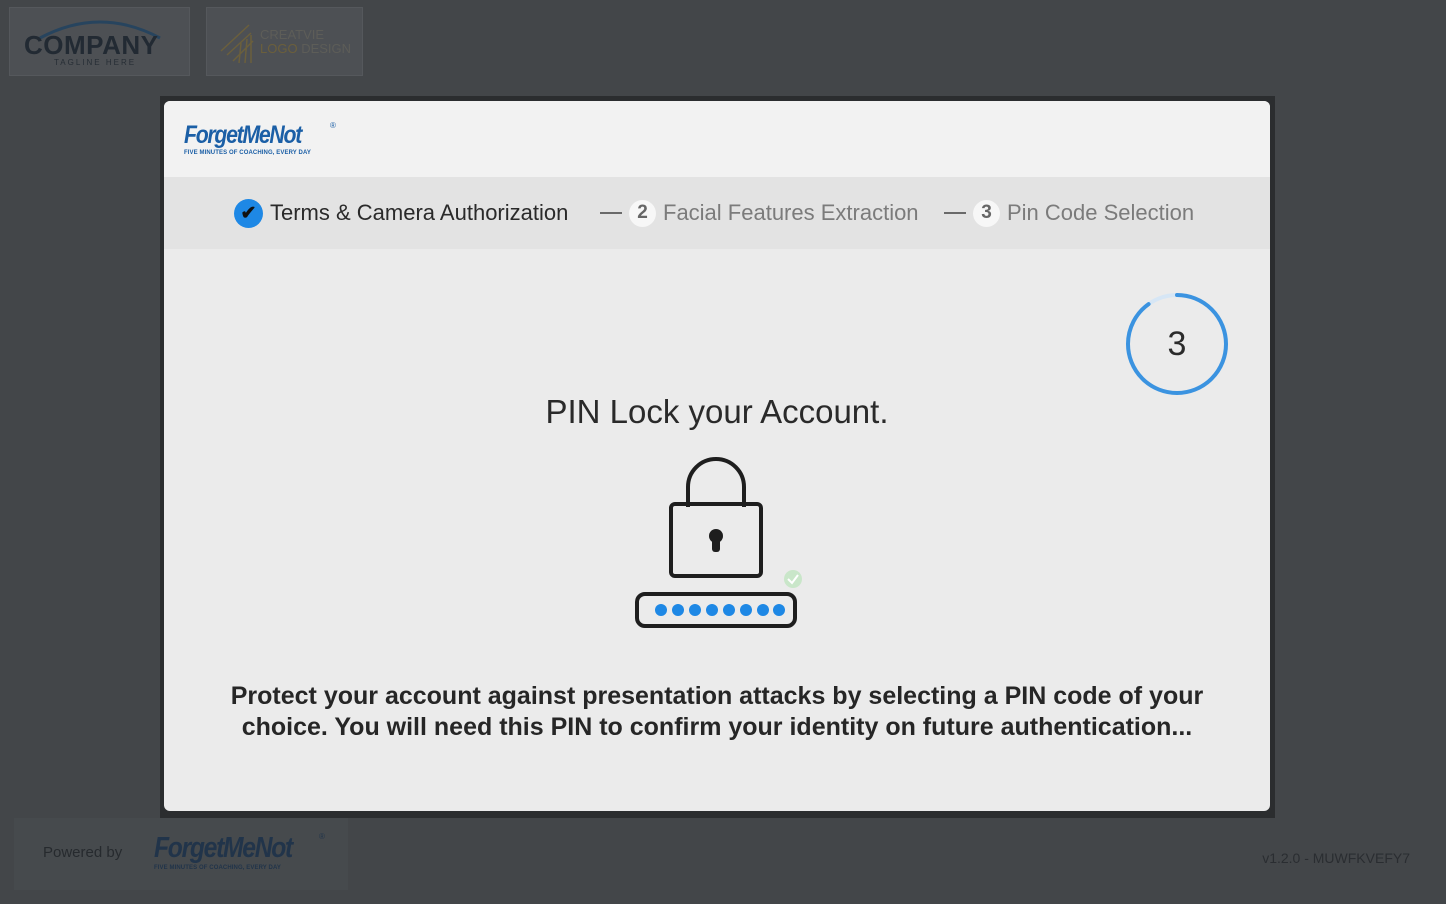  Describe the element at coordinates (83, 852) in the screenshot. I see `powered-by-label: Powered by` at that location.